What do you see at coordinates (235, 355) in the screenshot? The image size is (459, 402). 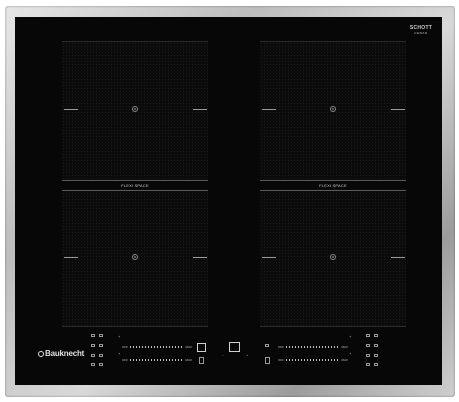 I see `timer-display: – +` at bounding box center [235, 355].